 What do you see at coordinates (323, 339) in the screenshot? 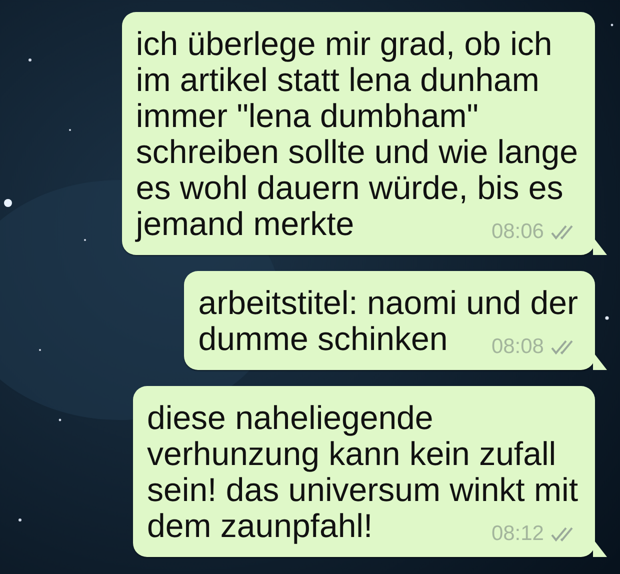
I see `message-line: dumme schinken` at bounding box center [323, 339].